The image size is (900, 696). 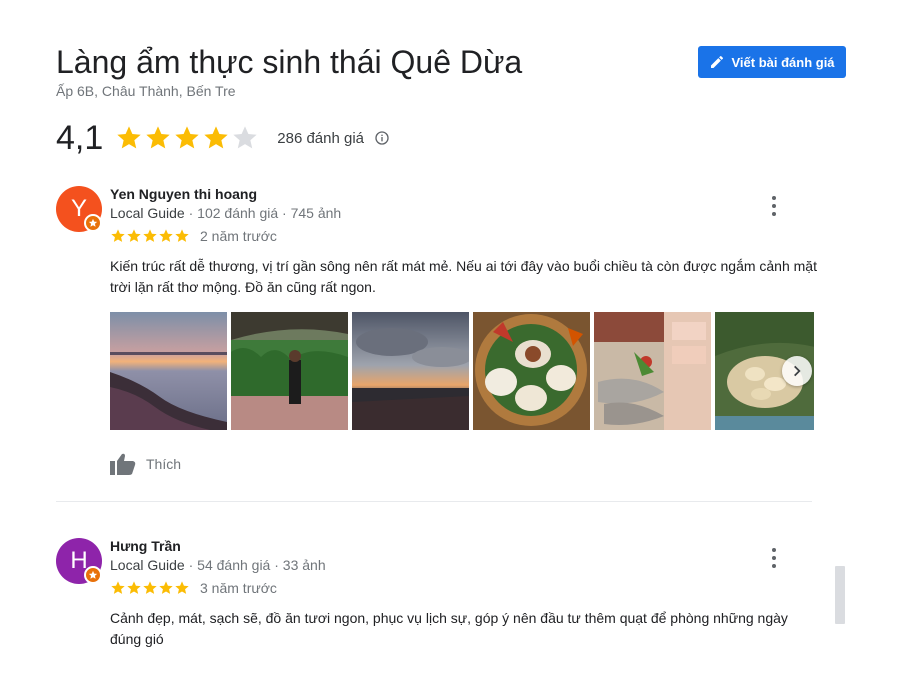 I want to click on cloudy-sunset-photo, so click(x=410, y=371).